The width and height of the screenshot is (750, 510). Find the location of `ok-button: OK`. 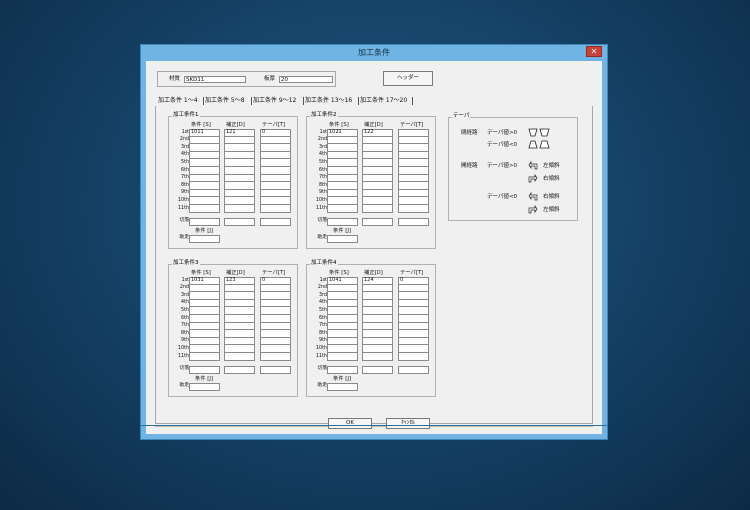

ok-button: OK is located at coordinates (350, 423).